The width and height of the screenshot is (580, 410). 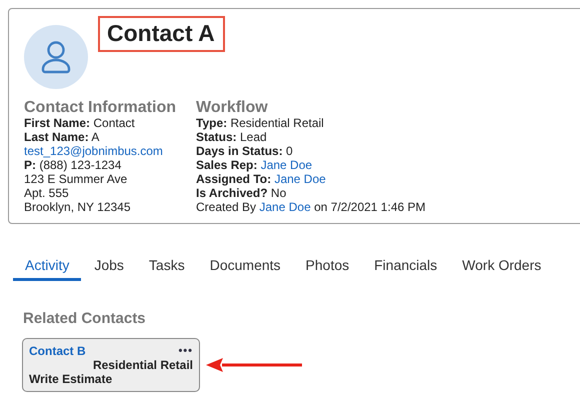 I want to click on section-heading: Workflow, so click(x=232, y=107).